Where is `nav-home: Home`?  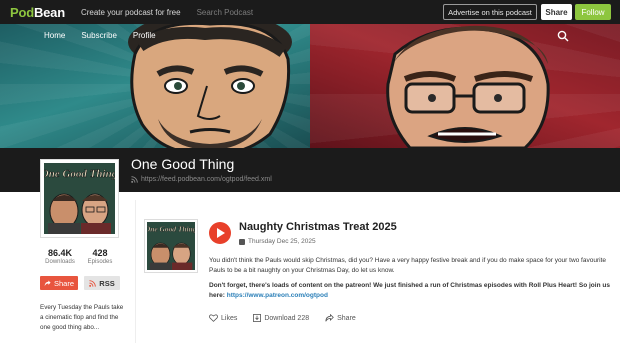
nav-home: Home is located at coordinates (54, 35).